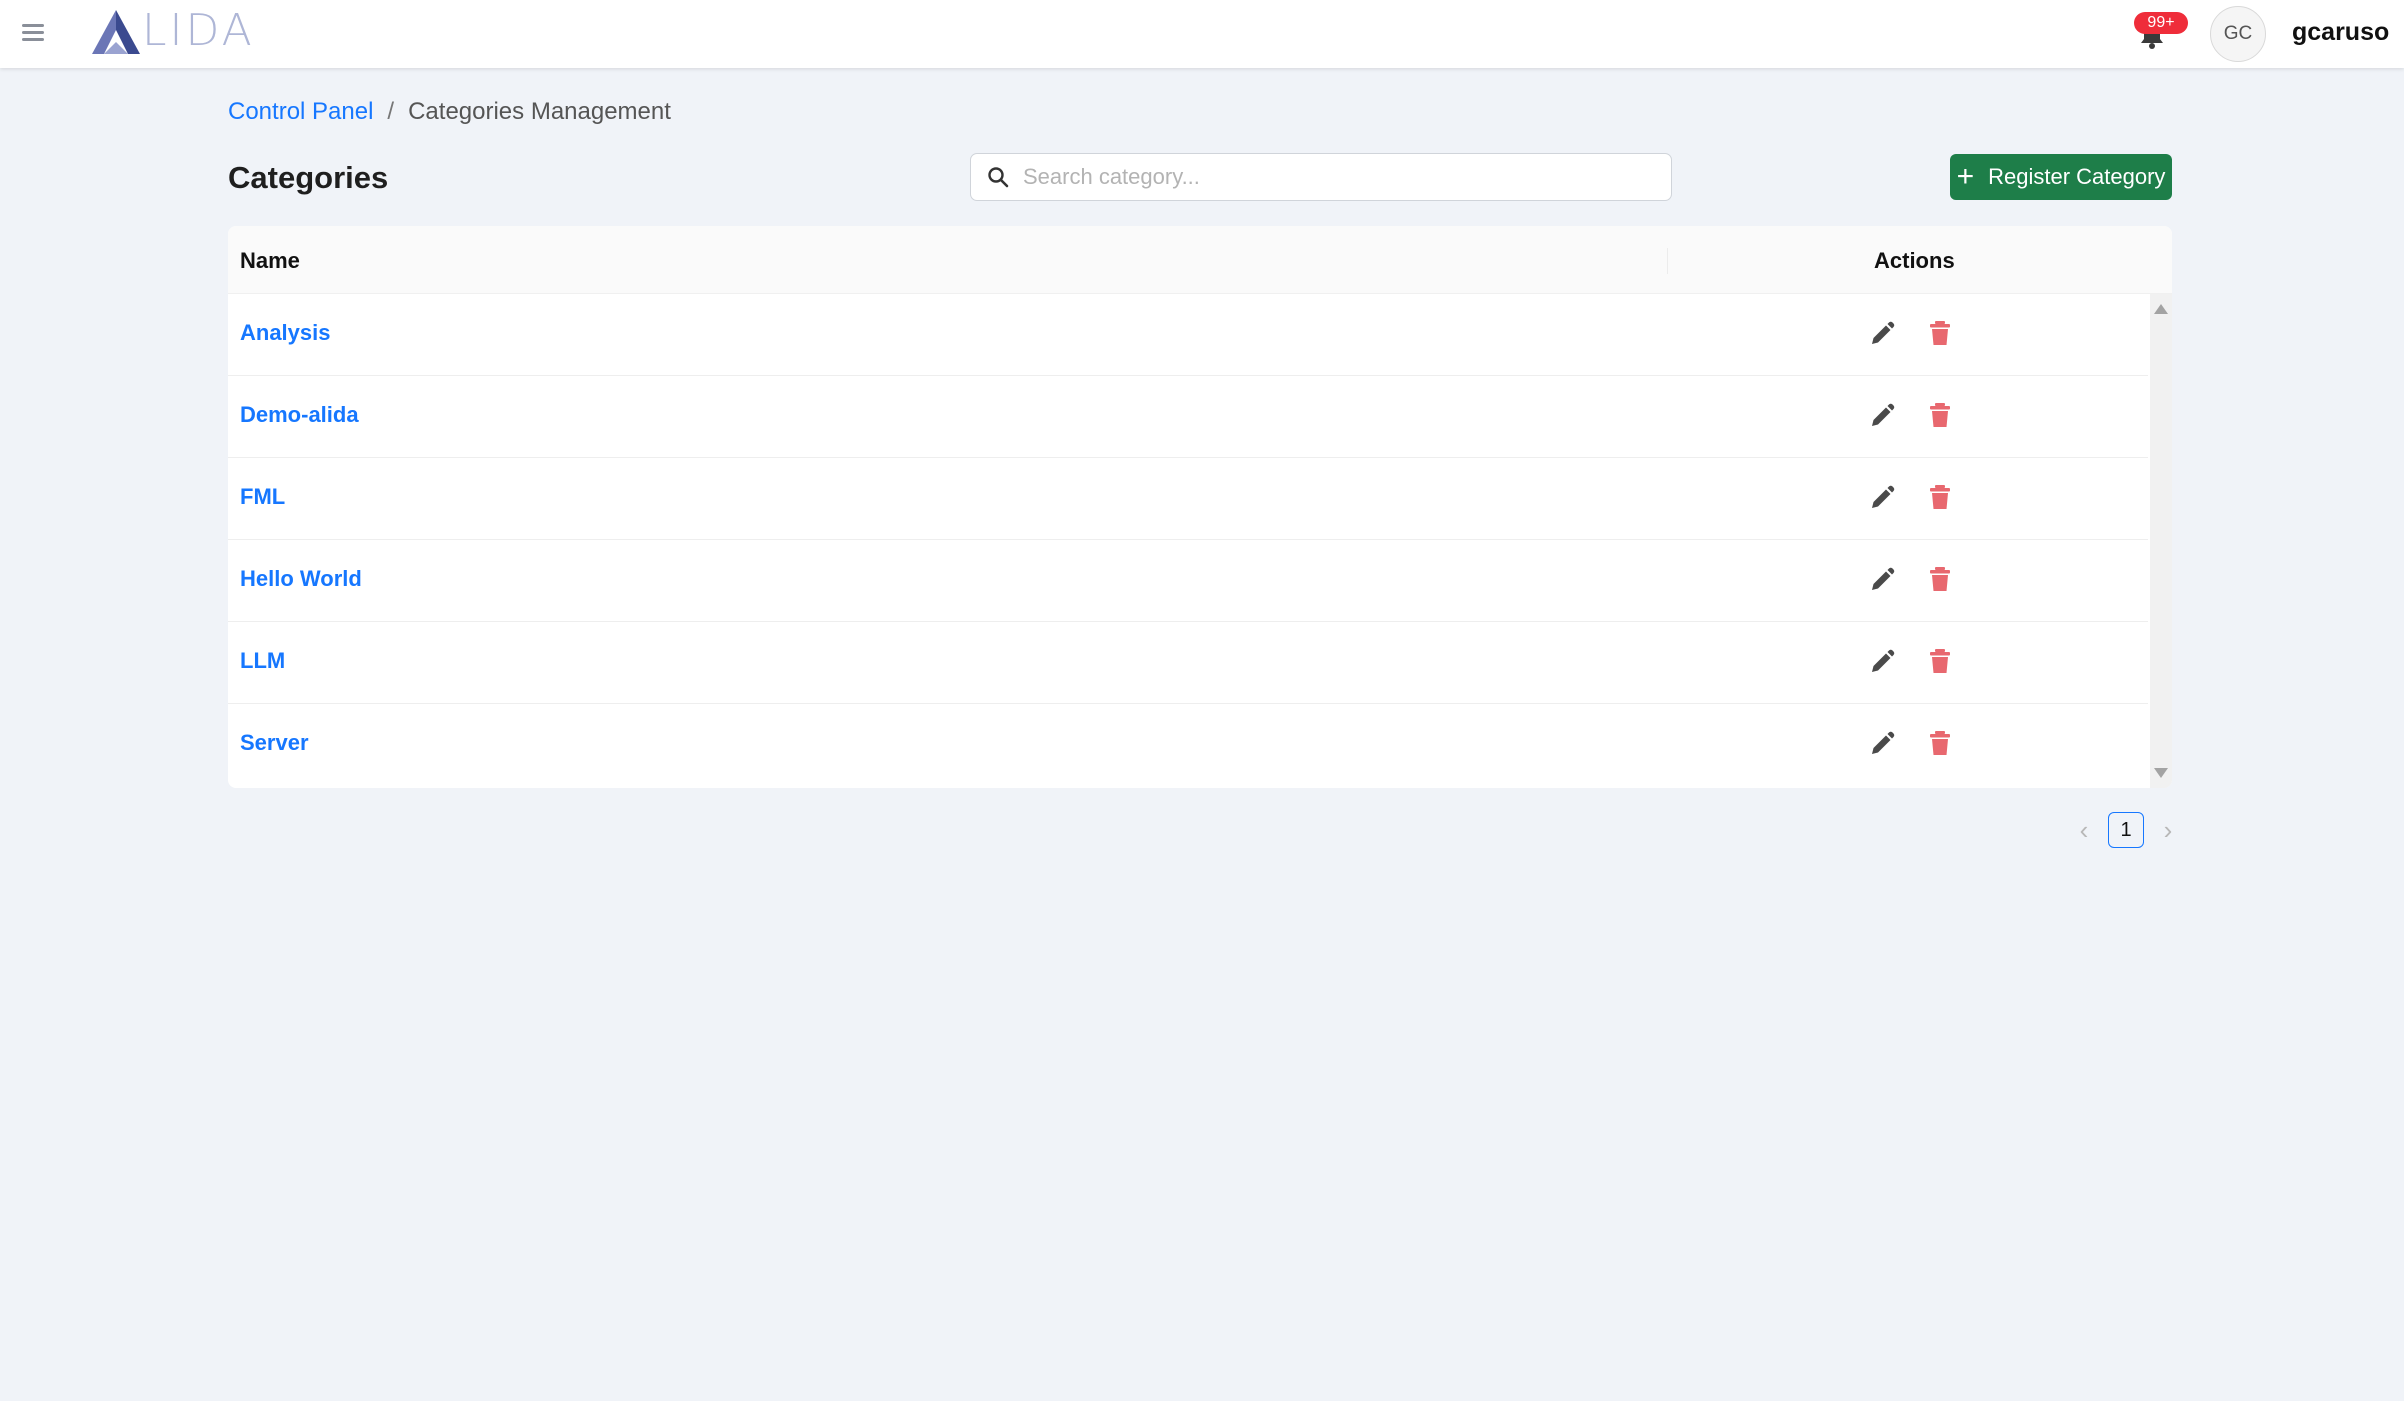 The width and height of the screenshot is (2404, 1401). Describe the element at coordinates (1188, 663) in the screenshot. I see `table-row: LLM` at that location.